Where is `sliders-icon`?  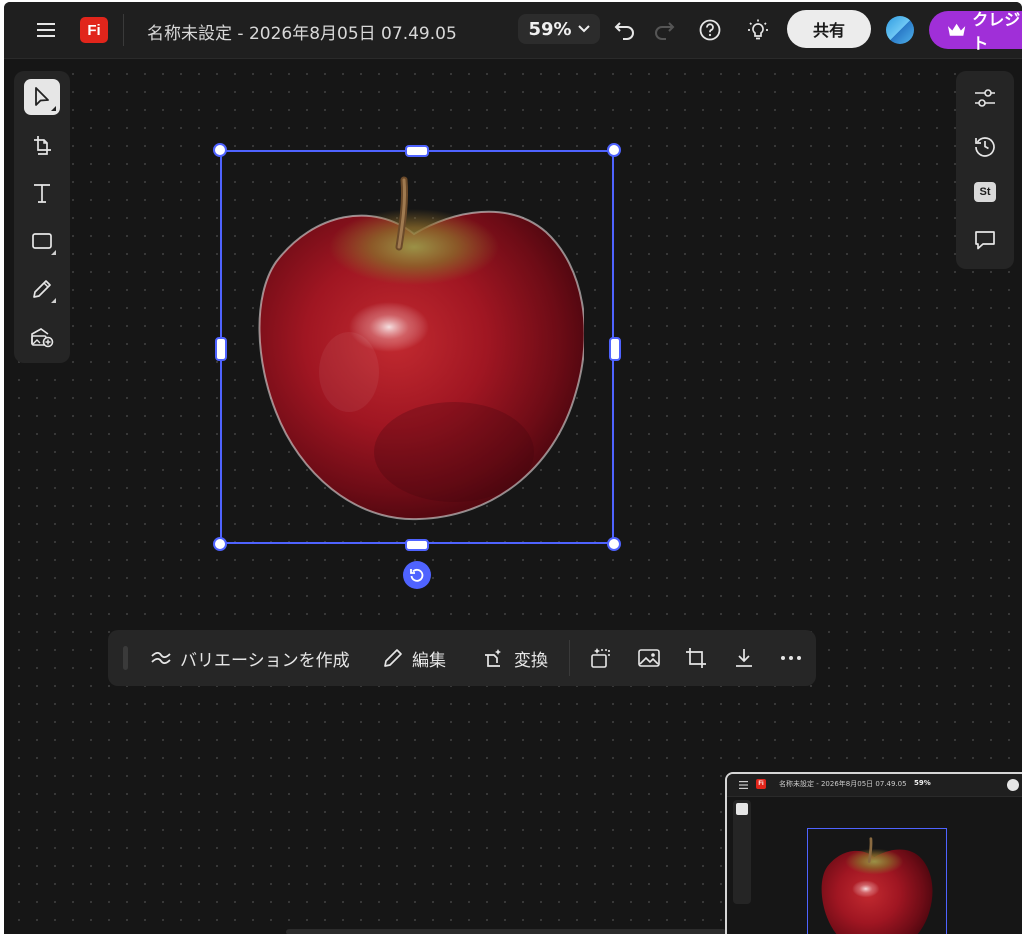
sliders-icon is located at coordinates (985, 98).